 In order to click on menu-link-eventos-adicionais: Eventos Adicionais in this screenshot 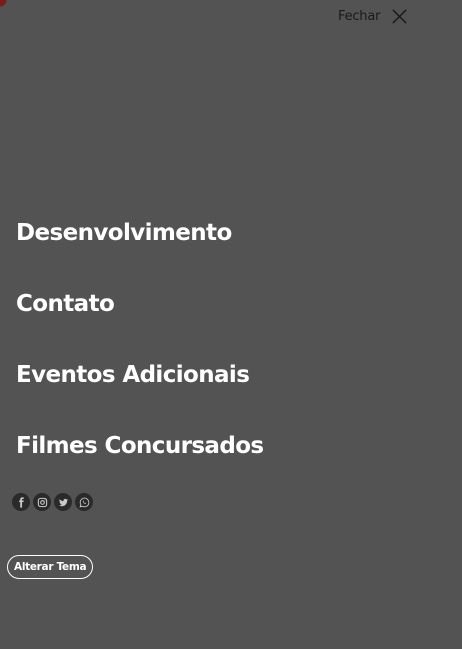, I will do `click(133, 375)`.